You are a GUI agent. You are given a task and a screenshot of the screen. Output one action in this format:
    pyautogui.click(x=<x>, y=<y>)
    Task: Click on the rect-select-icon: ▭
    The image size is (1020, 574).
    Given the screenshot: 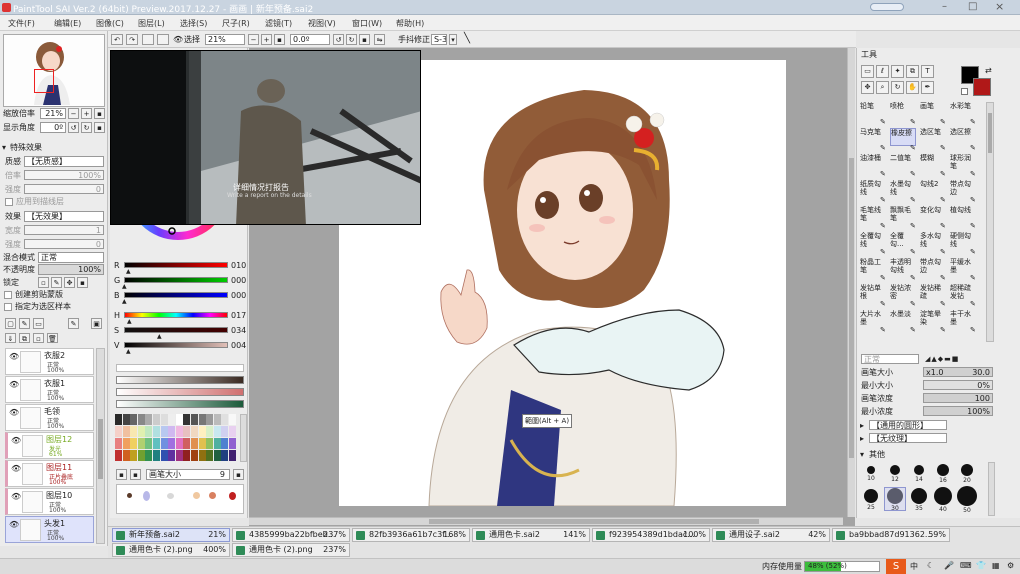 What is the action you would take?
    pyautogui.click(x=867, y=71)
    